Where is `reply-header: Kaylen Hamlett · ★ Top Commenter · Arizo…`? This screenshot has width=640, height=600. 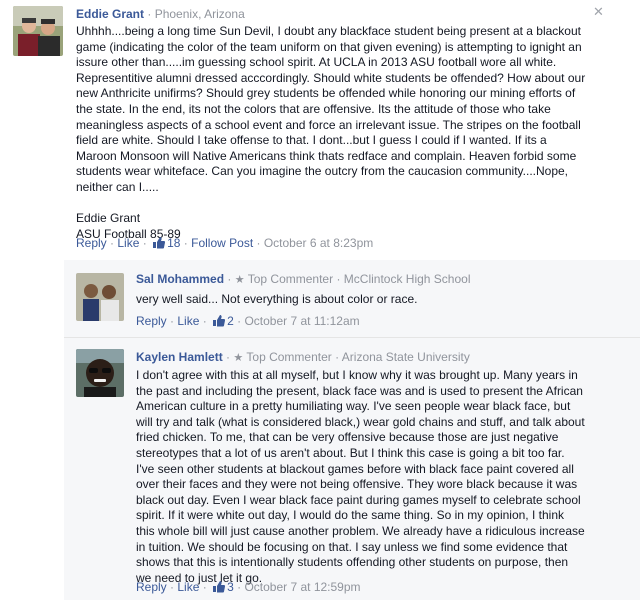 reply-header: Kaylen Hamlett · ★ Top Commenter · Arizo… is located at coordinates (303, 357).